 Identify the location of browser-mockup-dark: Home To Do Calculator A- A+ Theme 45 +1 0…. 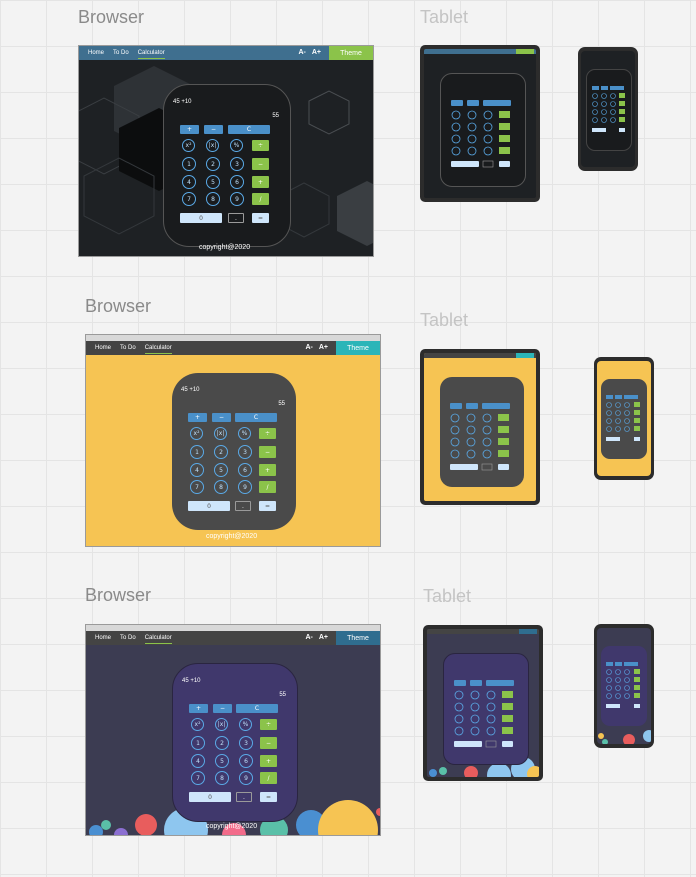
(226, 151).